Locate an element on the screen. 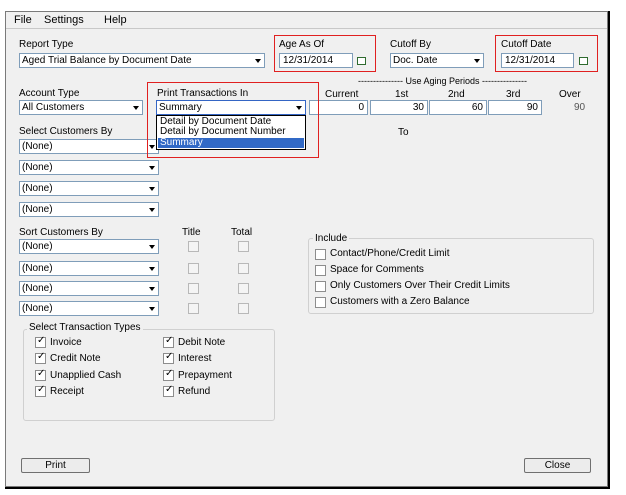 Image resolution: width=626 pixels, height=495 pixels. age-as-of-label: Age As Of is located at coordinates (302, 44).